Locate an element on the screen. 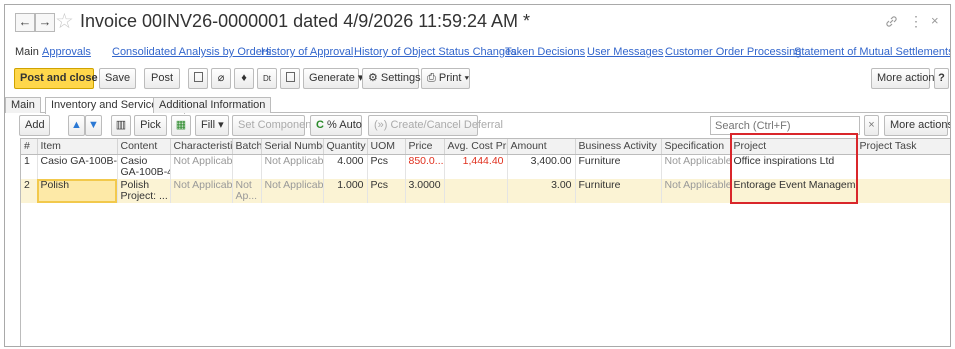 This screenshot has height=349, width=955. attachment-icon: ⌀ is located at coordinates (221, 78).